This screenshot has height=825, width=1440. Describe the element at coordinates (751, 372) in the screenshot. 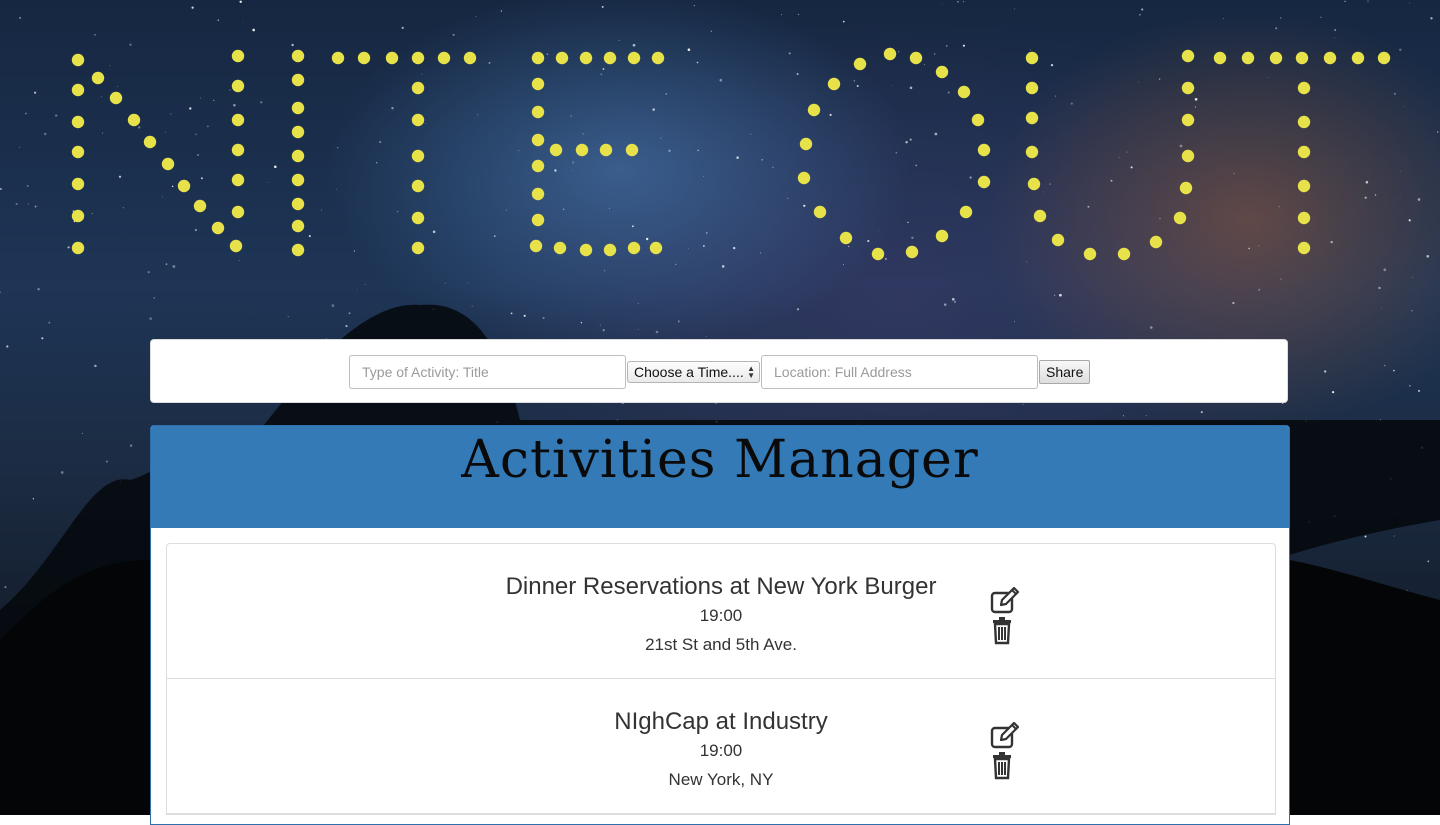

I see `select-arrows-icon: ▲ ▼` at that location.